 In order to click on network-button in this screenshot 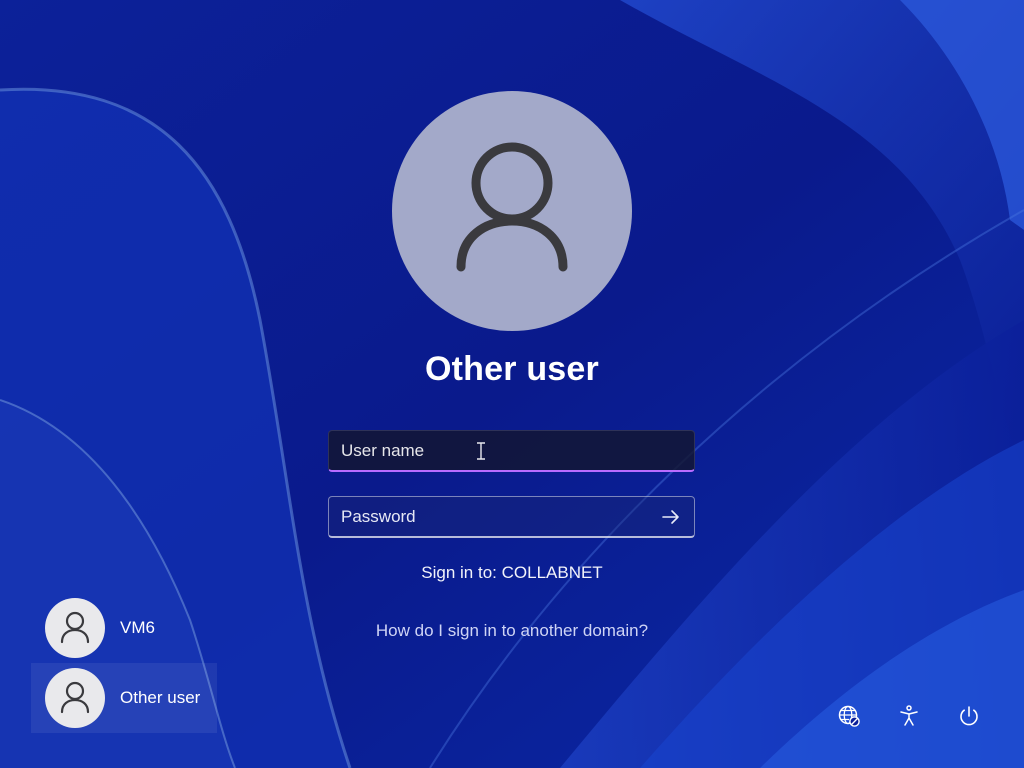, I will do `click(849, 716)`.